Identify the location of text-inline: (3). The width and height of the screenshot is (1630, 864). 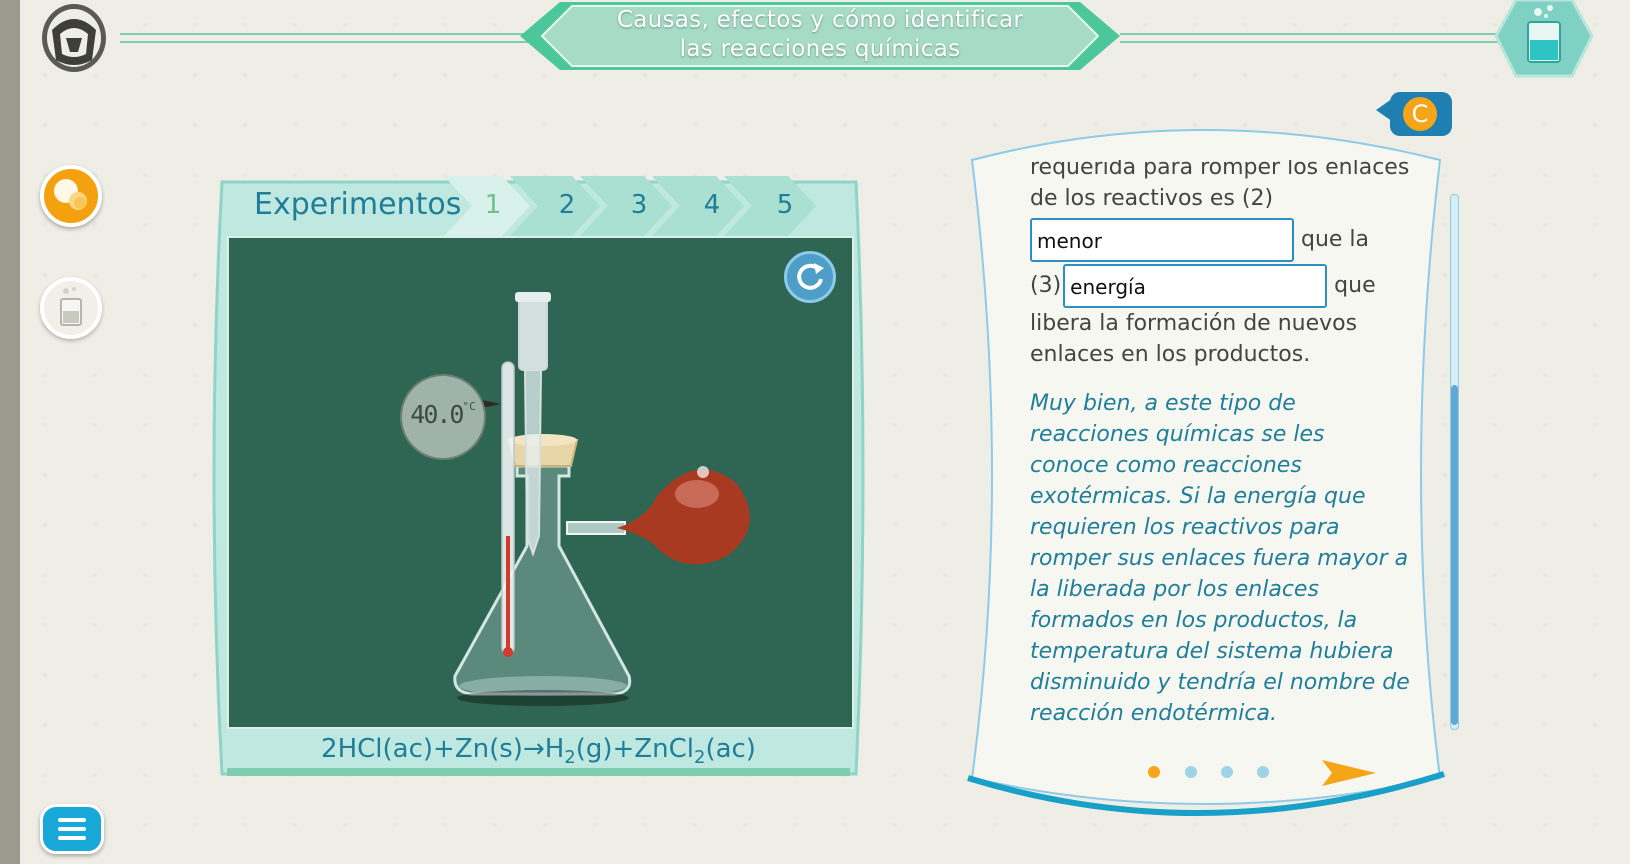
(1046, 285).